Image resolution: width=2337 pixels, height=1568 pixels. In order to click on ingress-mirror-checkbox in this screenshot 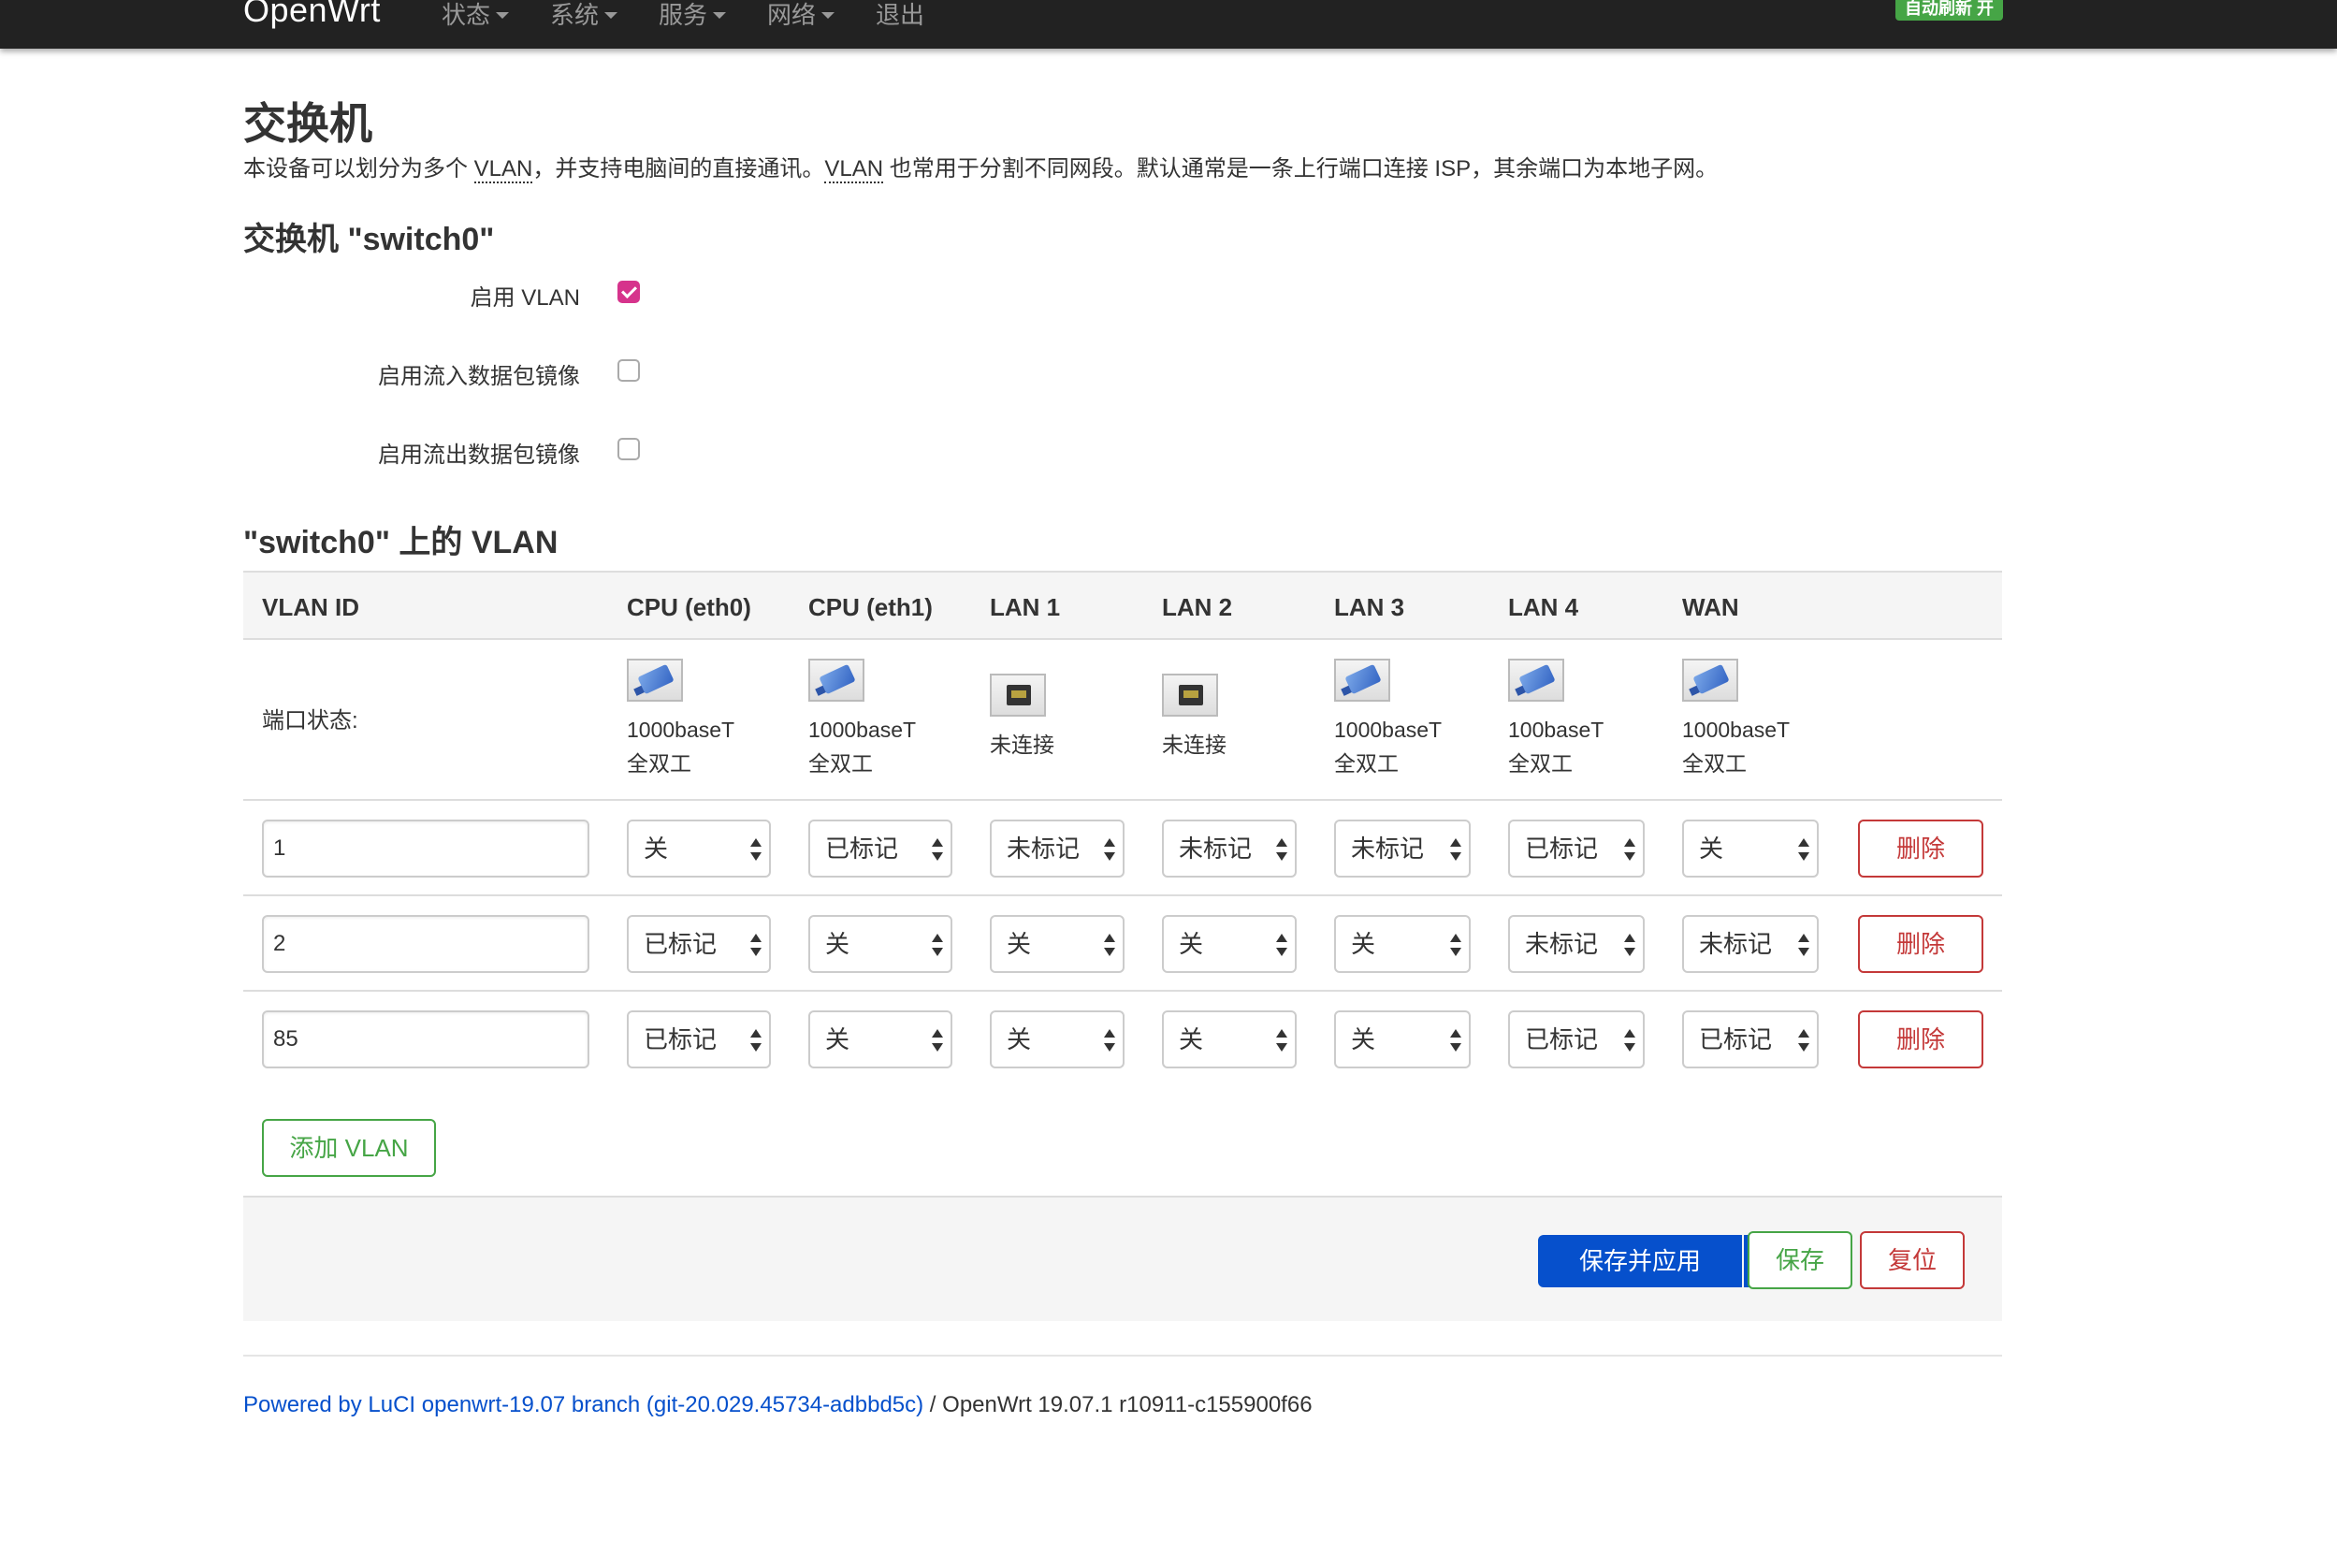, I will do `click(628, 371)`.